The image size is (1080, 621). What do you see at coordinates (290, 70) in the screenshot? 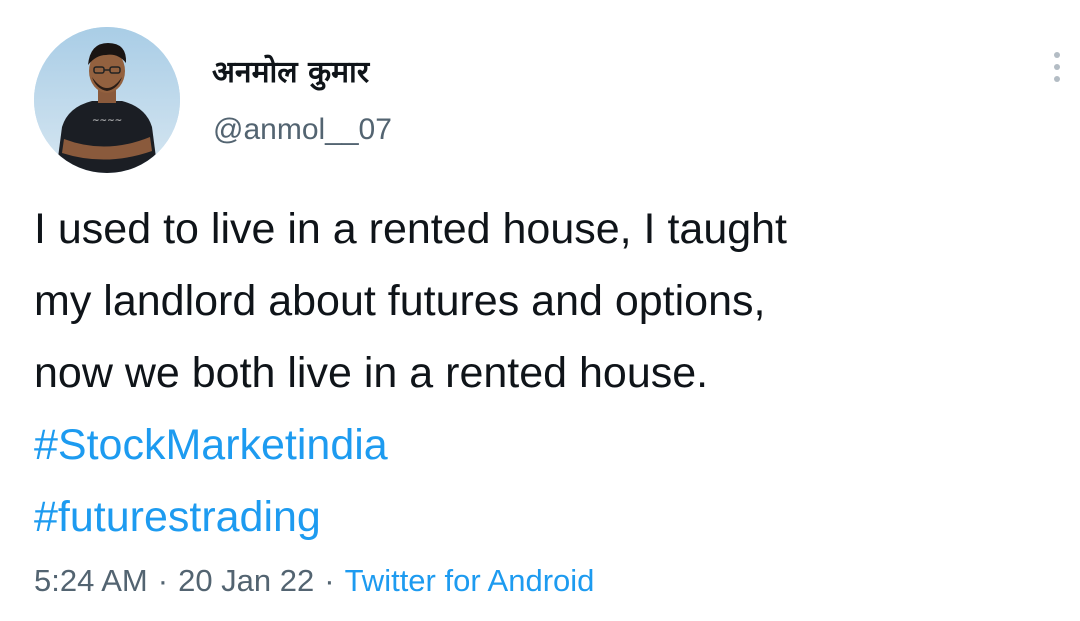
I see `author-display-name: अनमोल कुमार` at bounding box center [290, 70].